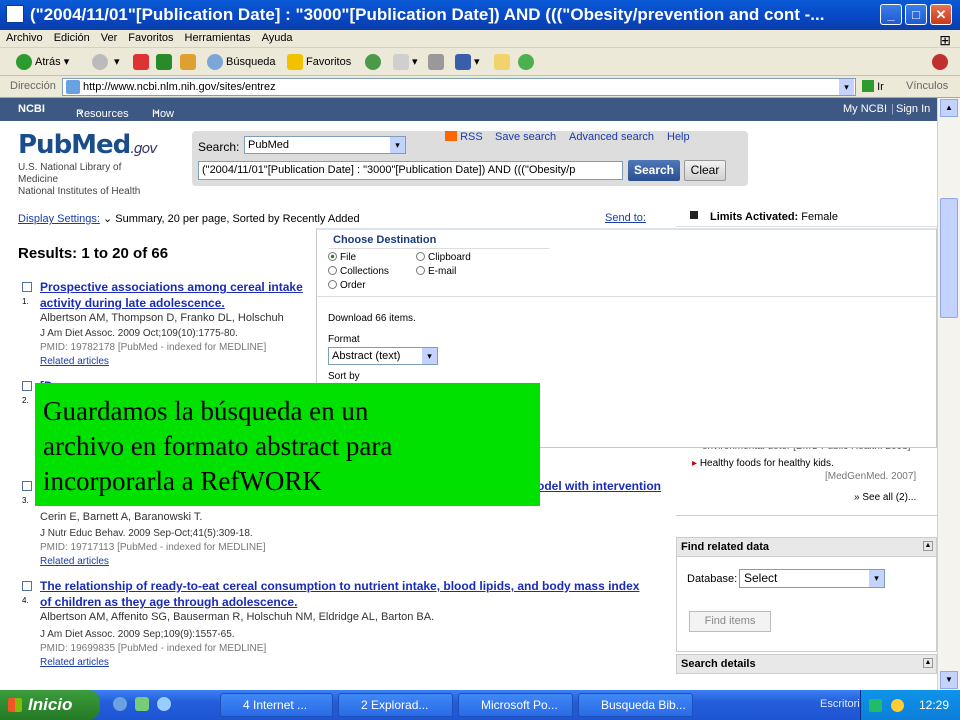  What do you see at coordinates (948, 394) in the screenshot?
I see `vertical-scrollbar: ▲ ▼` at bounding box center [948, 394].